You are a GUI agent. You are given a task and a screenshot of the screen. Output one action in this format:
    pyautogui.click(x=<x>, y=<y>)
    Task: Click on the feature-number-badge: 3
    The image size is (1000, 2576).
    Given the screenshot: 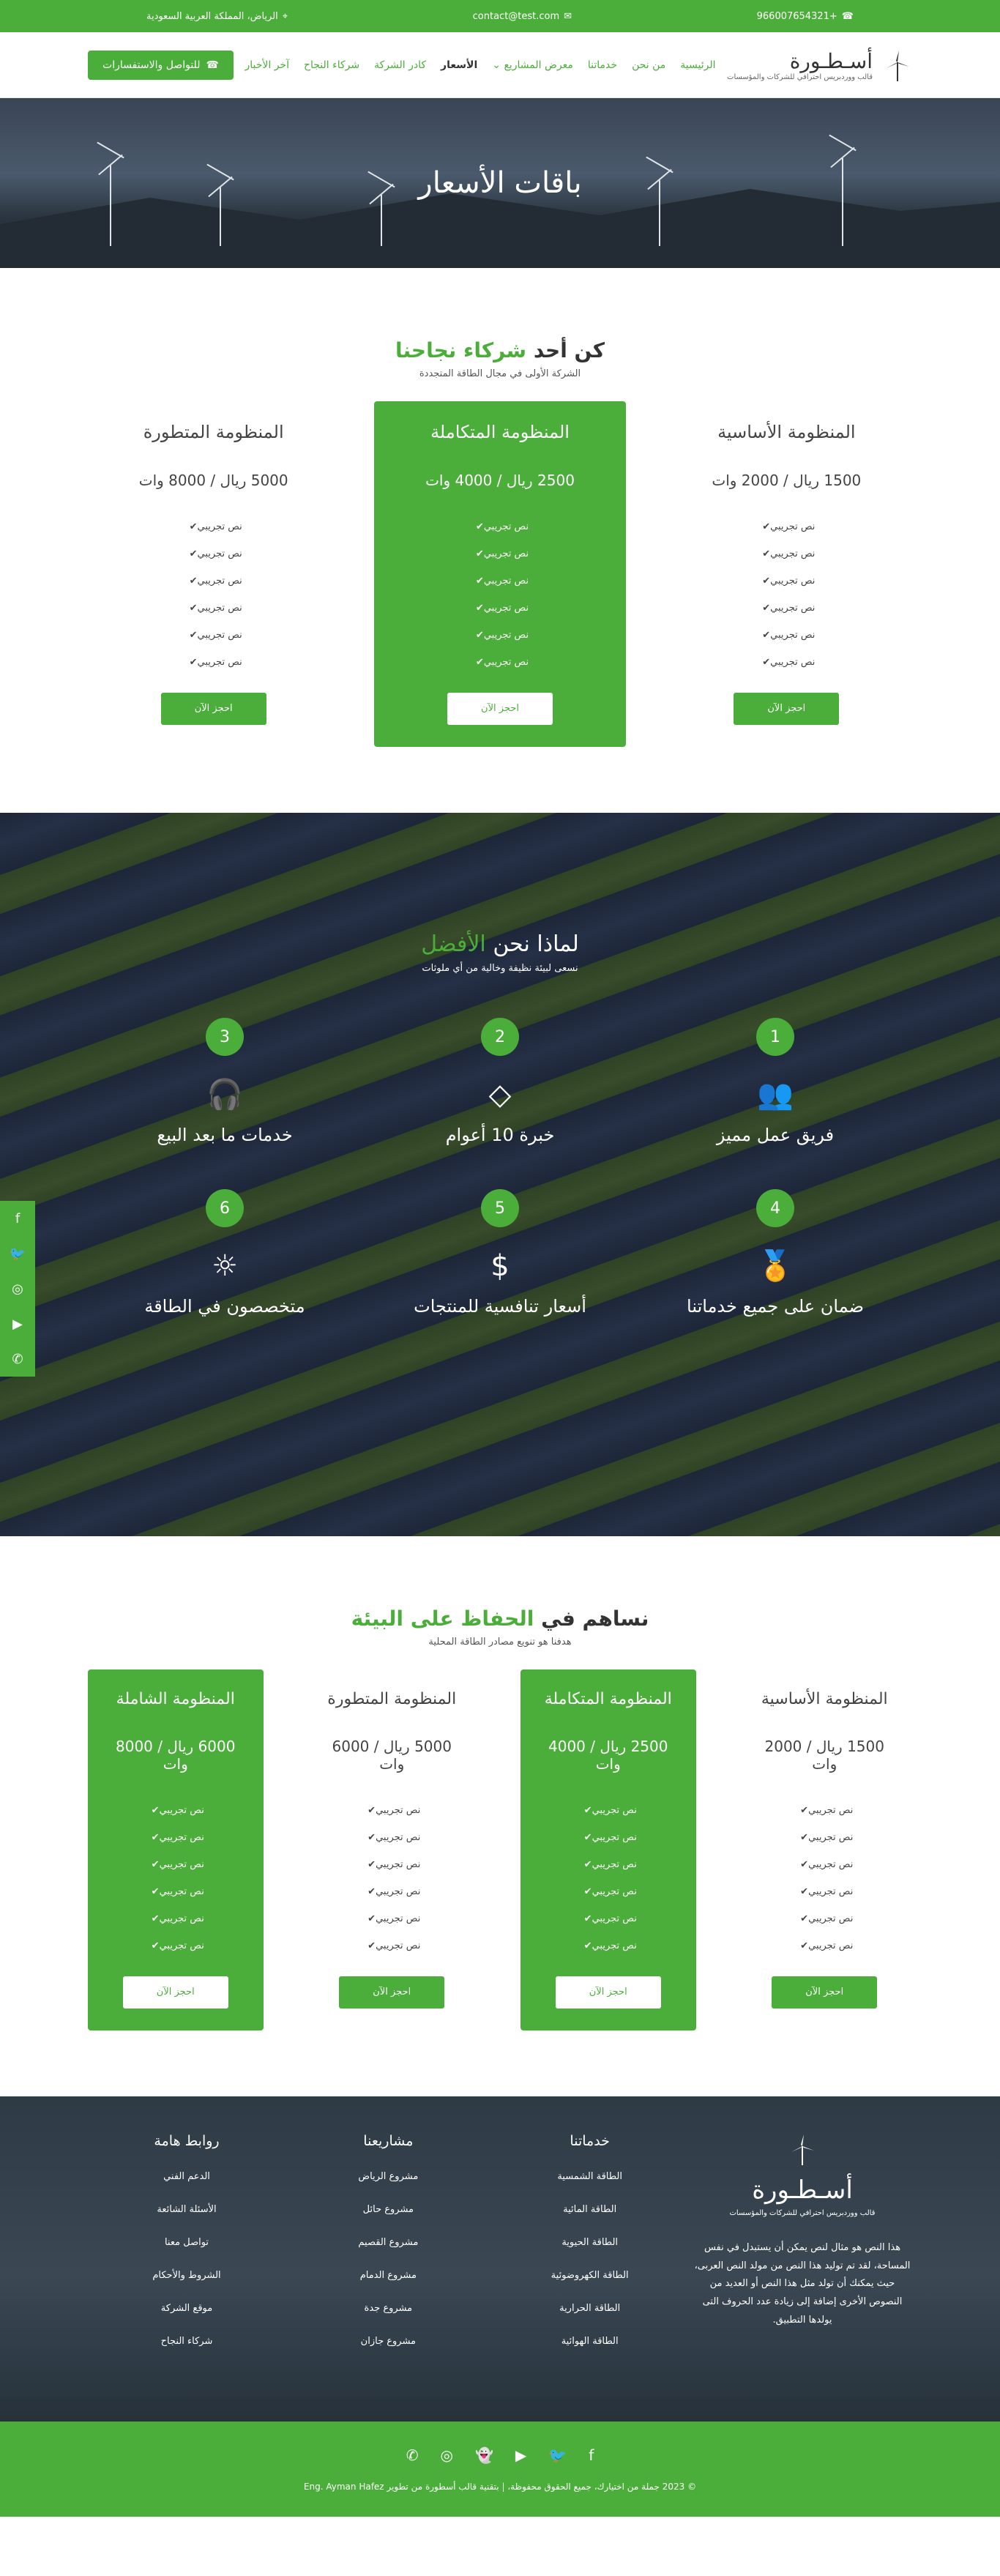 What is the action you would take?
    pyautogui.click(x=225, y=1037)
    